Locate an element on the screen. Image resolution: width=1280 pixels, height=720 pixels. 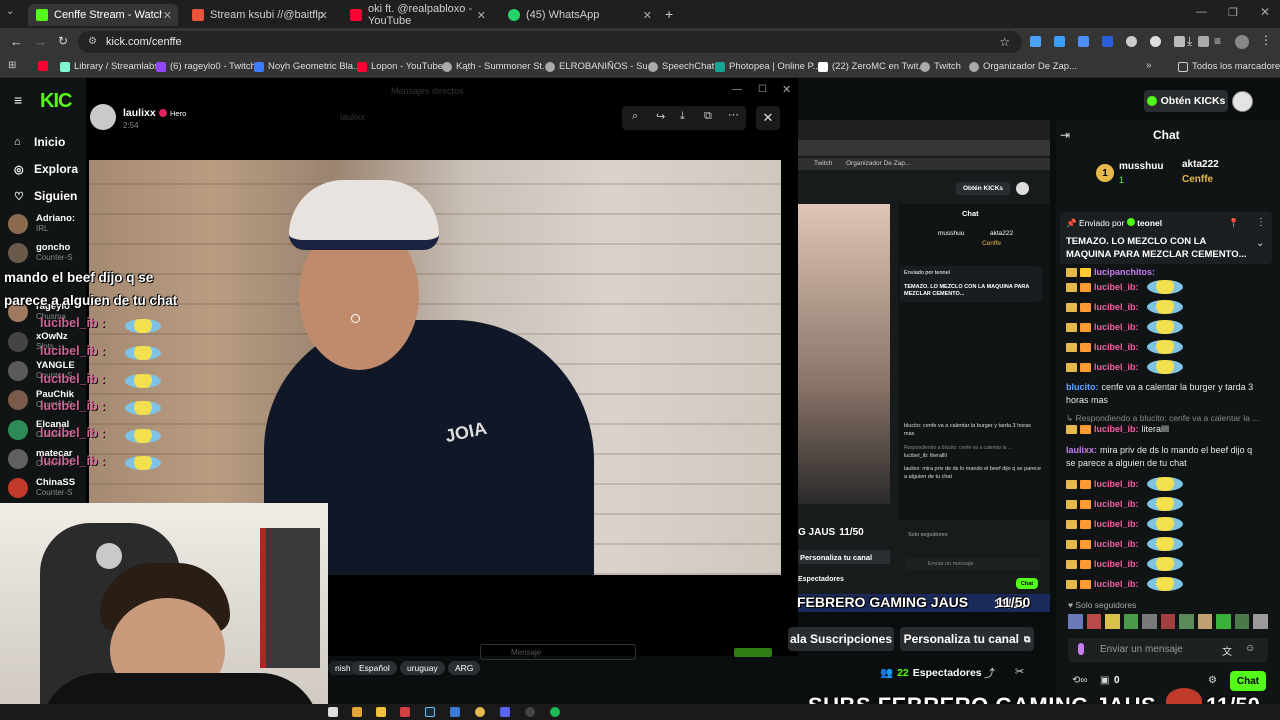
share-icon: ⤴ is located at coordinates (989, 673).